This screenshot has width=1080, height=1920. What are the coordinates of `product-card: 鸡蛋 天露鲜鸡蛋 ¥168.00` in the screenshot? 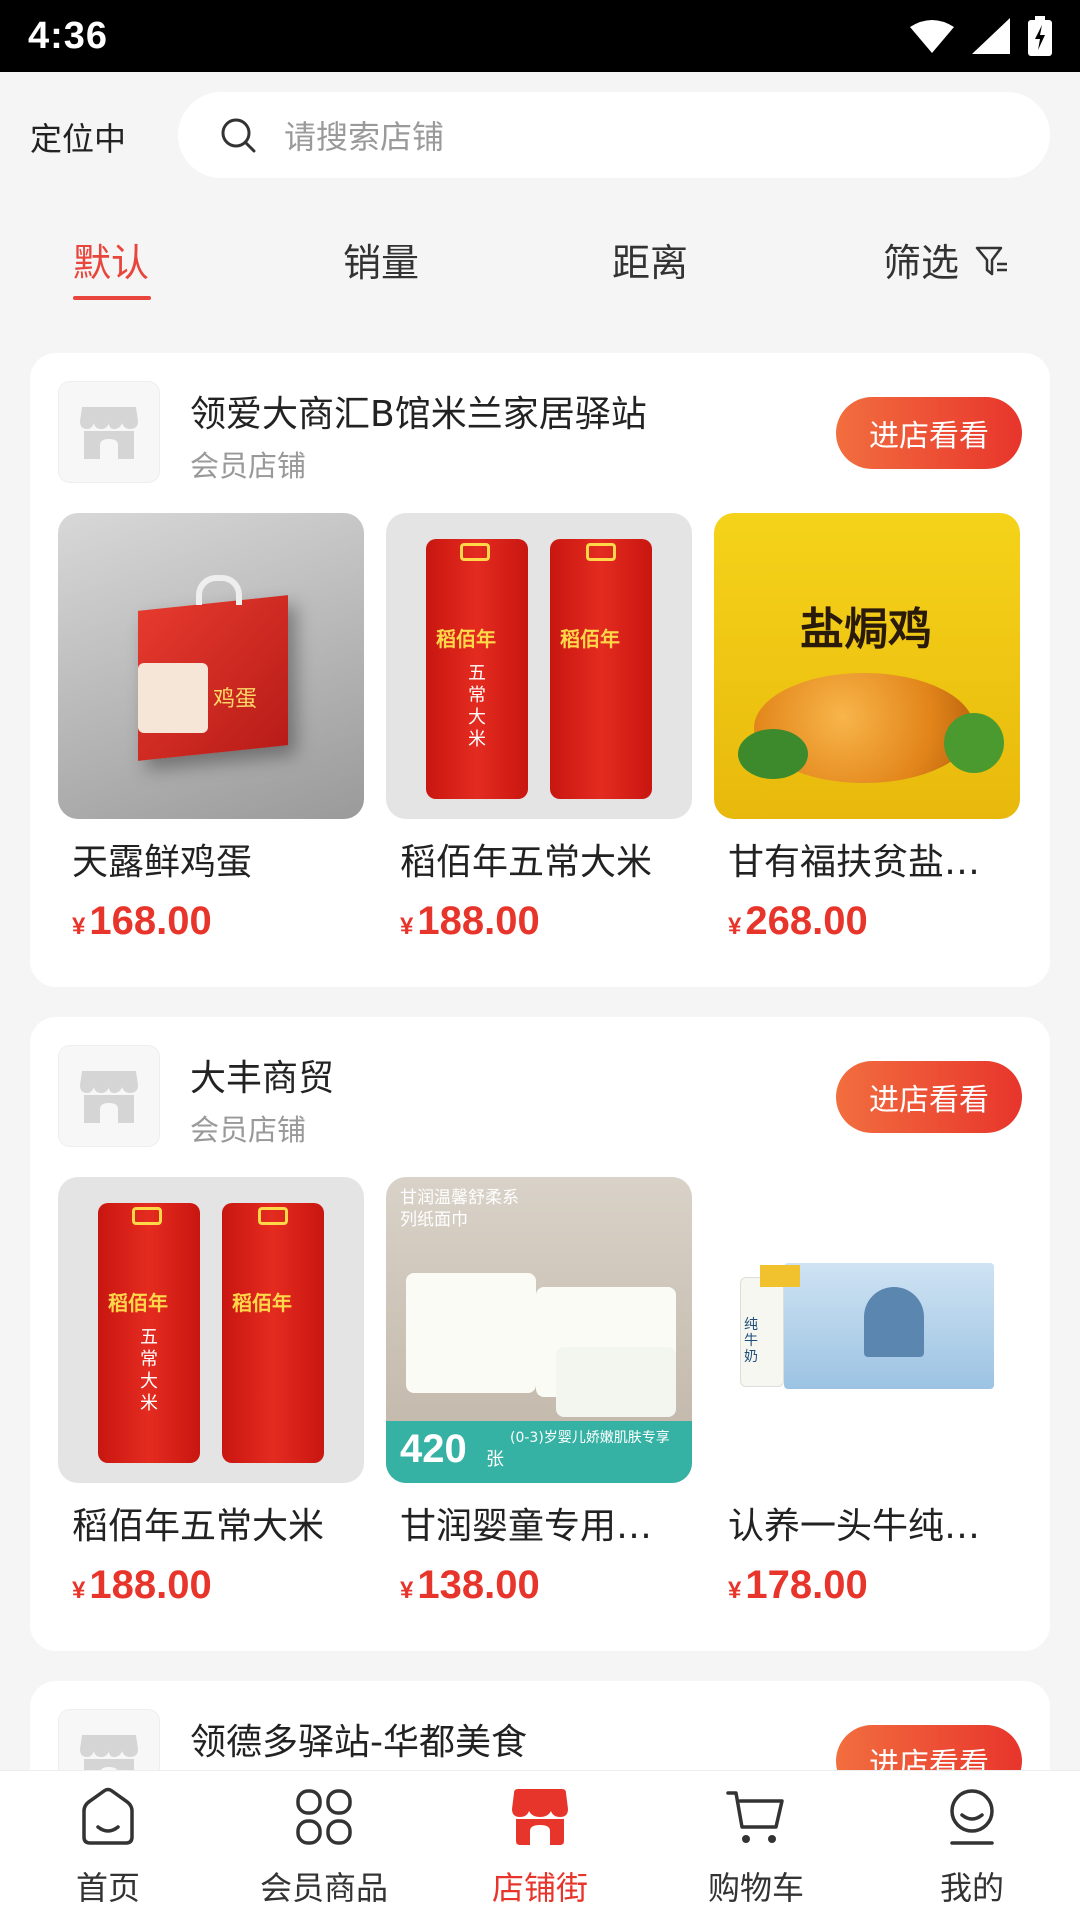 It's located at (211, 728).